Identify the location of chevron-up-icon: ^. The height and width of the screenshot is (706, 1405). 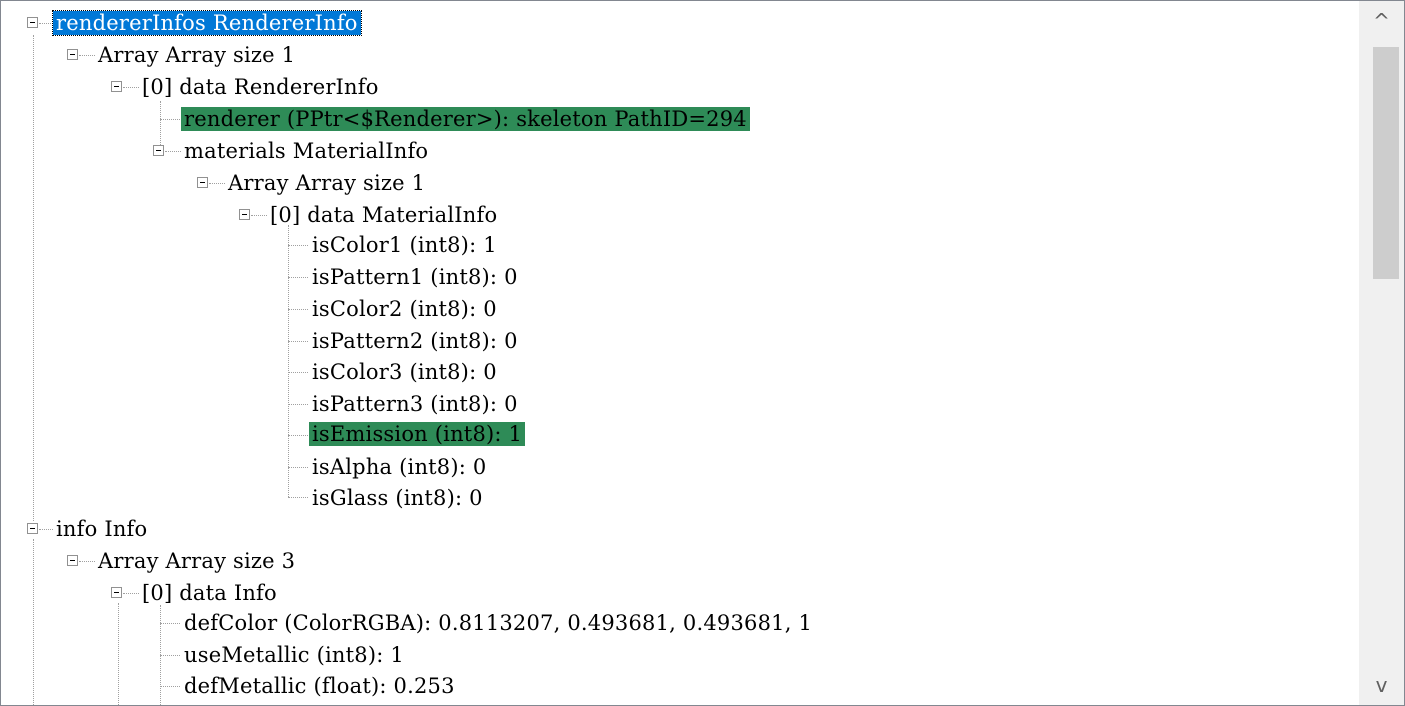
(1381, 21).